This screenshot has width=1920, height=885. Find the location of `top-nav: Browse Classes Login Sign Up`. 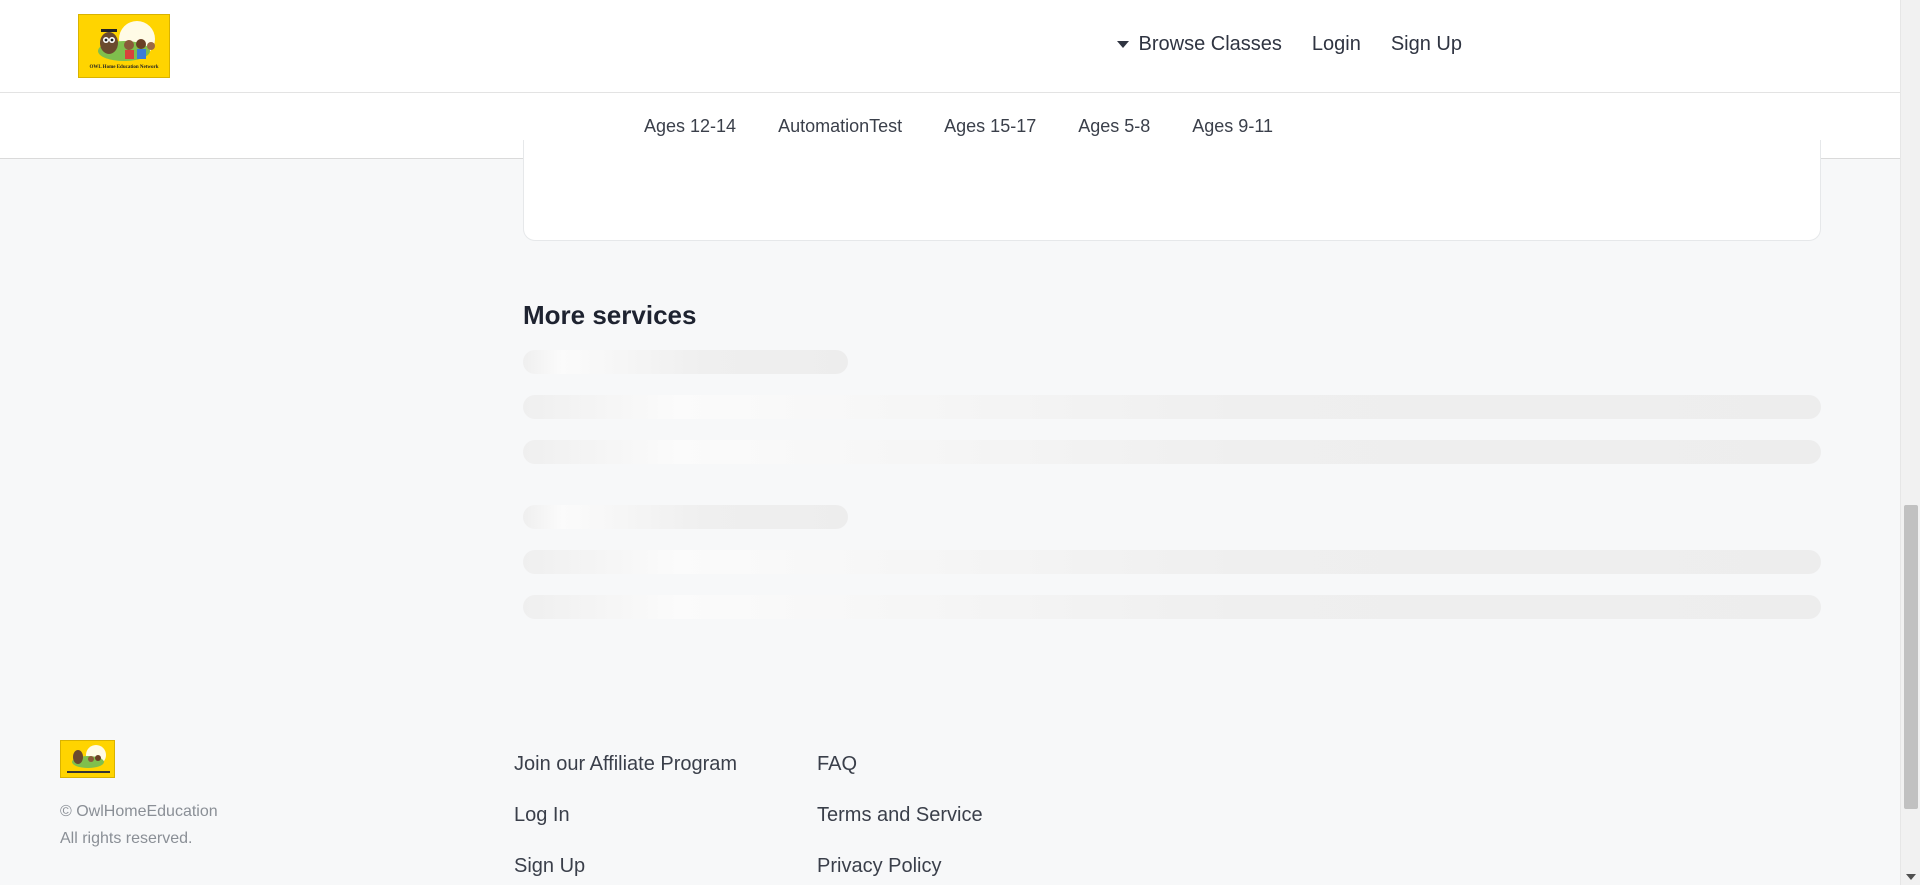

top-nav: Browse Classes Login Sign Up is located at coordinates (1289, 44).